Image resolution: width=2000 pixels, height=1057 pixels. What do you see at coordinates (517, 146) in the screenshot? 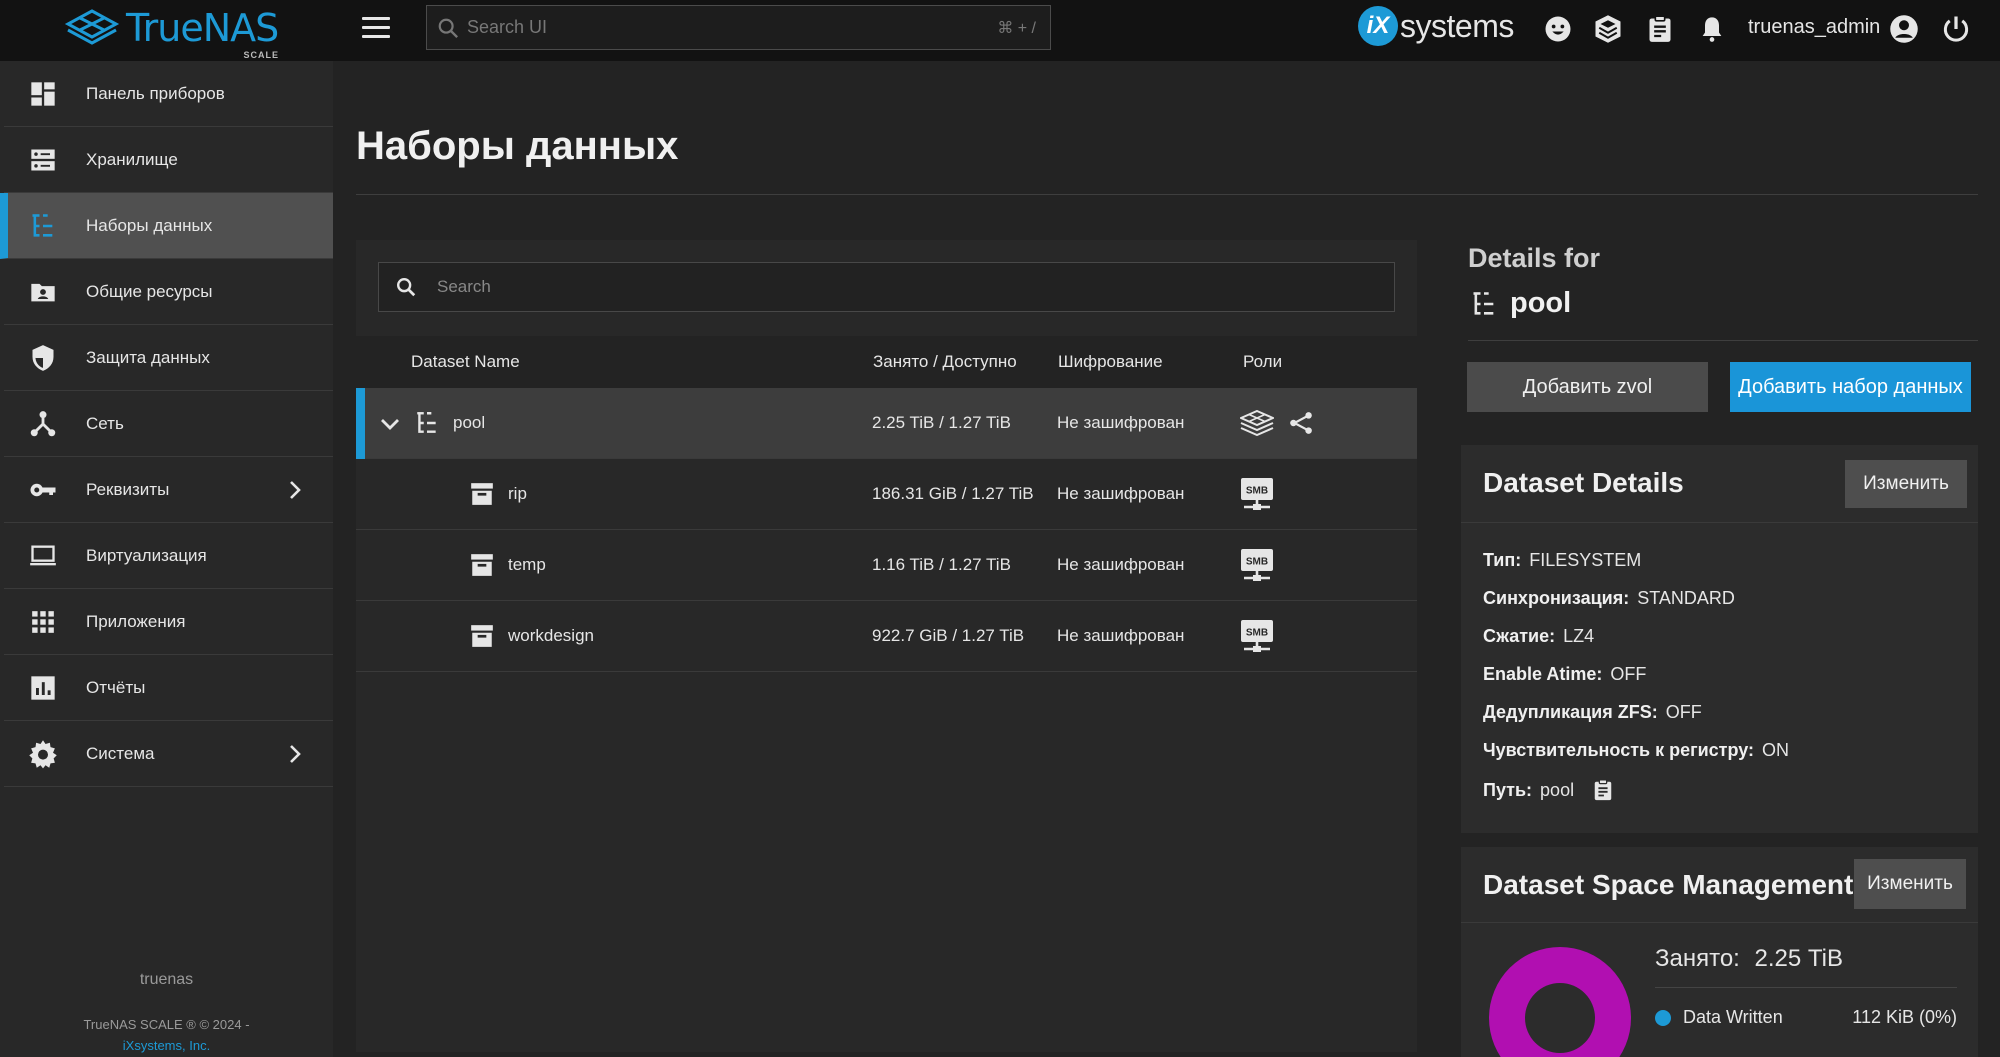
I see `page-title: Наборы данных` at bounding box center [517, 146].